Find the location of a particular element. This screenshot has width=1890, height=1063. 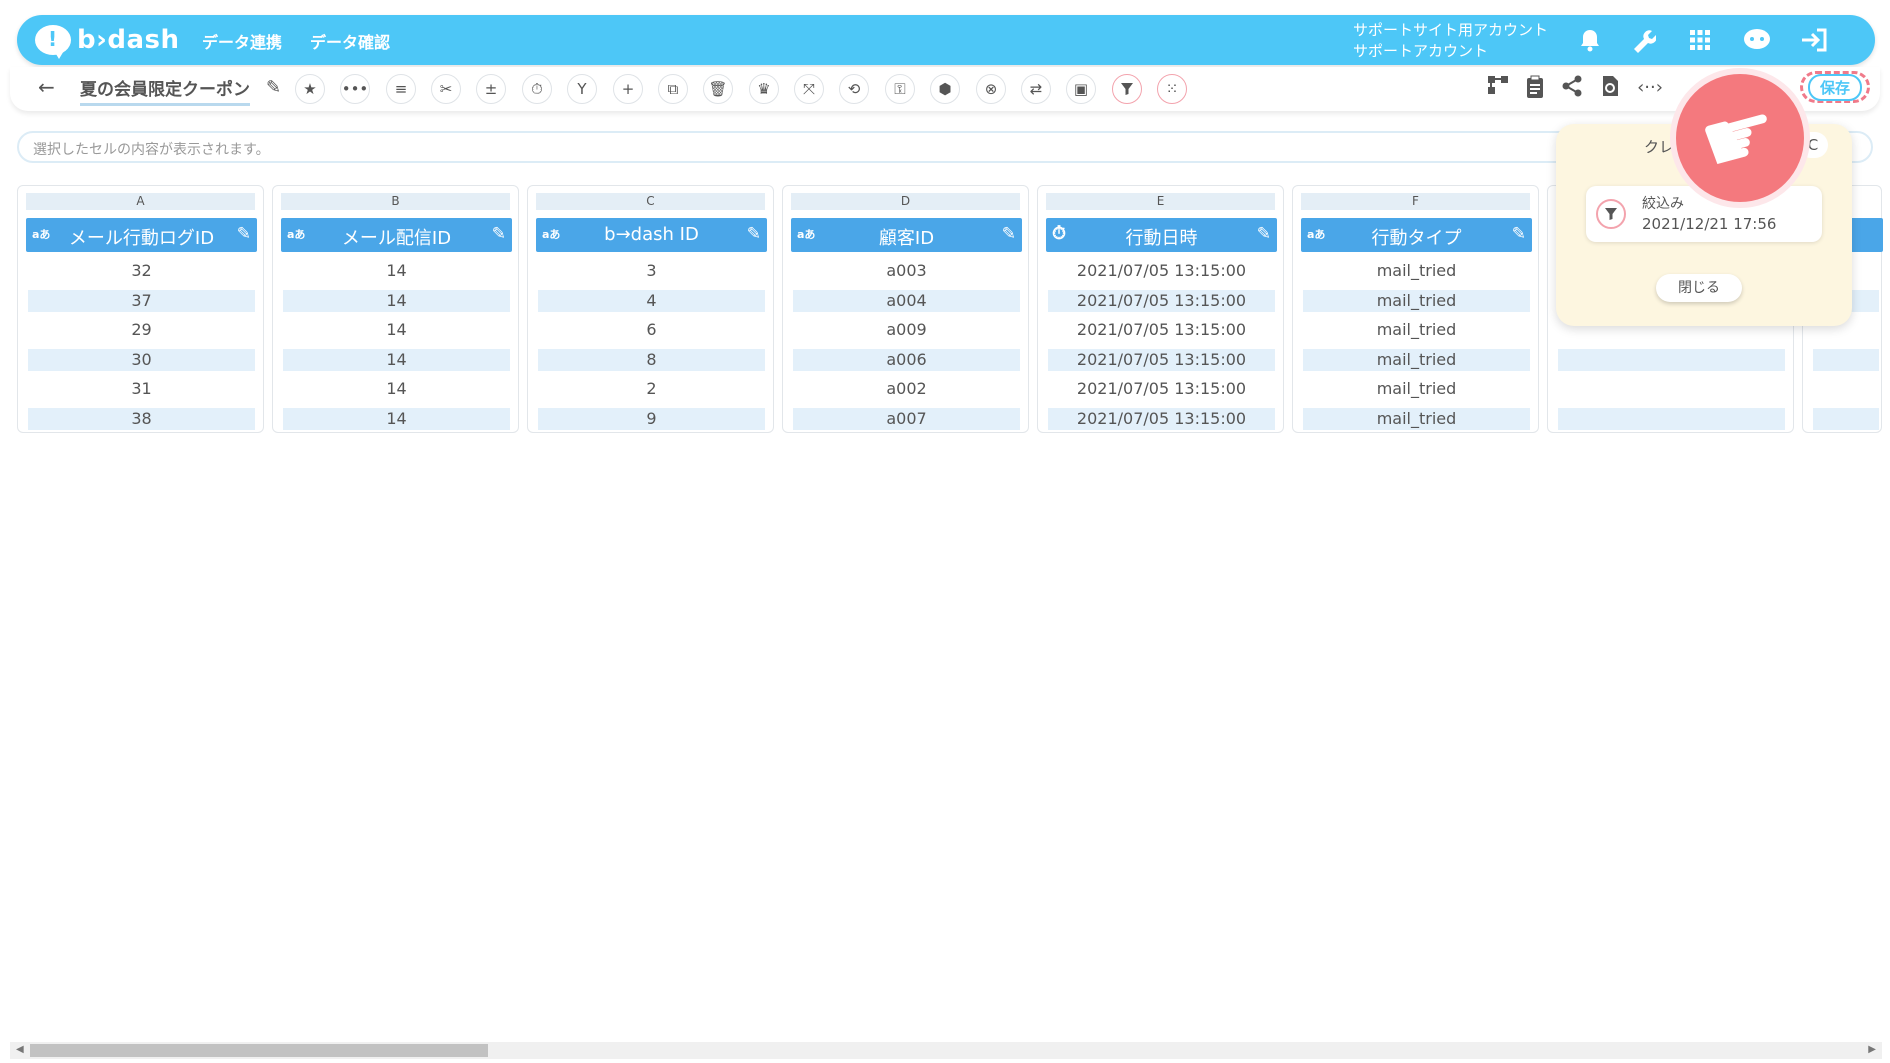

apps-grid-icon is located at coordinates (1700, 40).